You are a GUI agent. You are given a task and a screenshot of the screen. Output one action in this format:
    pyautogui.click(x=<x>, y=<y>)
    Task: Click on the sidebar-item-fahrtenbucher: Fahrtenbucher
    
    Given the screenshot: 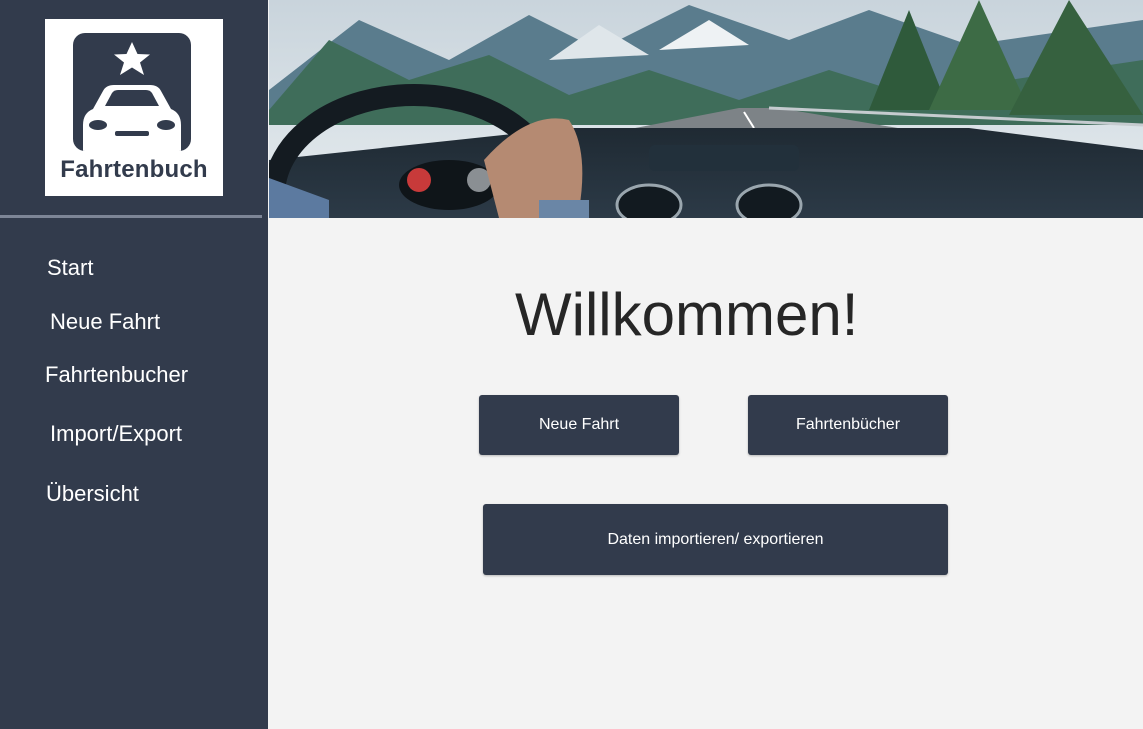 What is the action you would take?
    pyautogui.click(x=116, y=375)
    